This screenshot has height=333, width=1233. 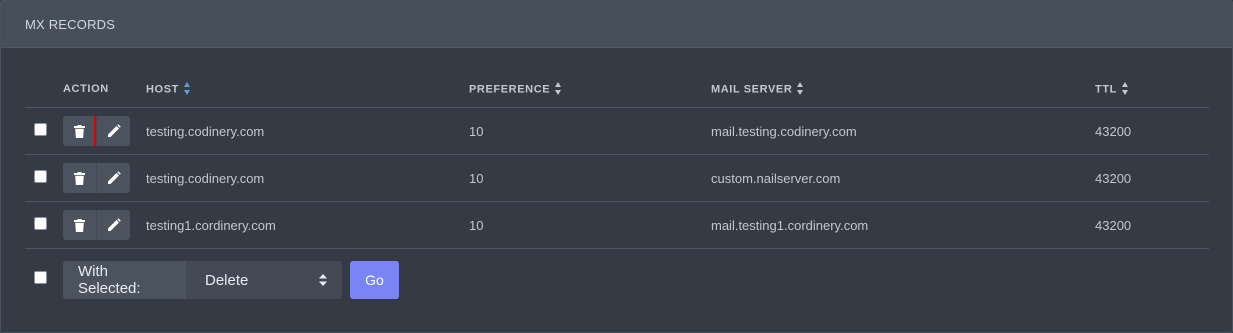 What do you see at coordinates (40, 277) in the screenshot?
I see `select-all-checkbox` at bounding box center [40, 277].